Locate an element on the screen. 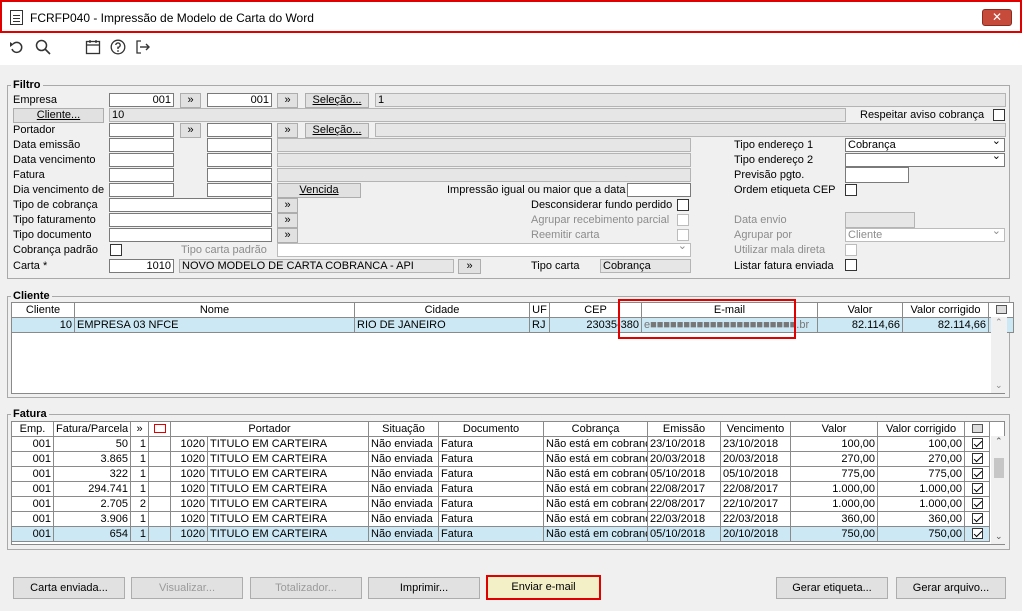 The image size is (1022, 611). portador-to-input is located at coordinates (239, 130).